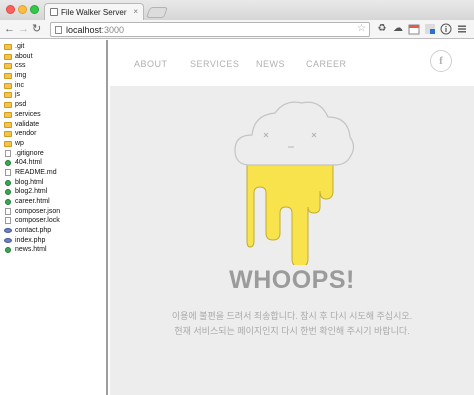 This screenshot has width=474, height=395. Describe the element at coordinates (53, 192) in the screenshot. I see `file-tree-item: blog2.html` at that location.